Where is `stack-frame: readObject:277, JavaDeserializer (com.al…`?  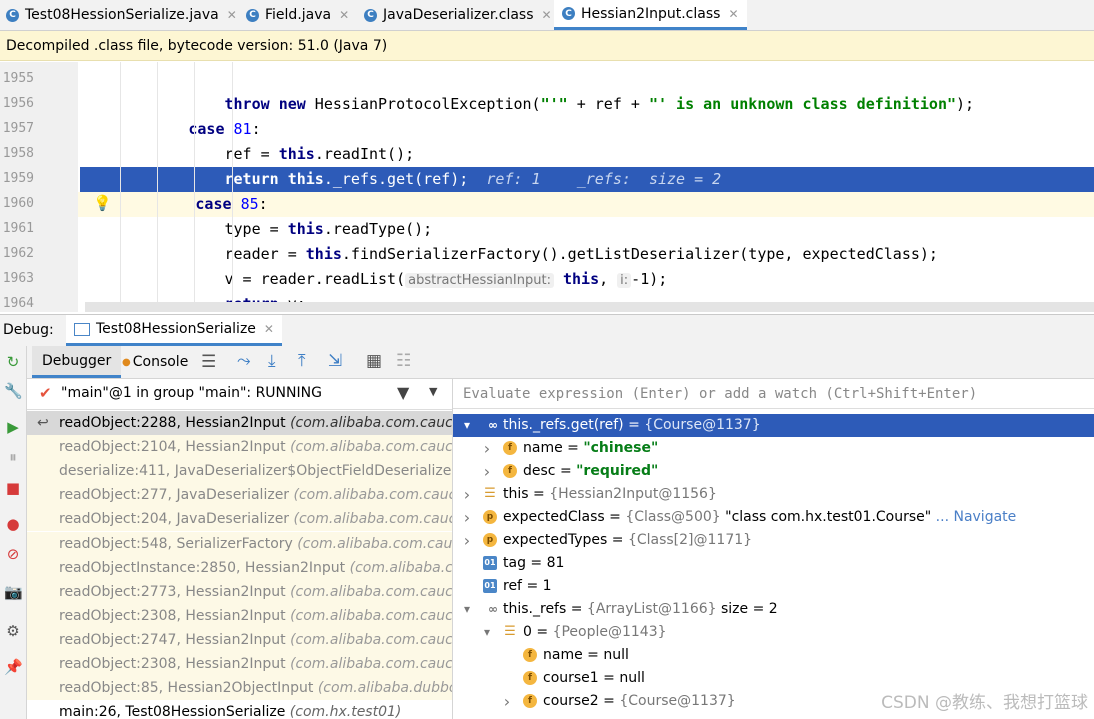 stack-frame: readObject:277, JavaDeserializer (com.al… is located at coordinates (239, 495).